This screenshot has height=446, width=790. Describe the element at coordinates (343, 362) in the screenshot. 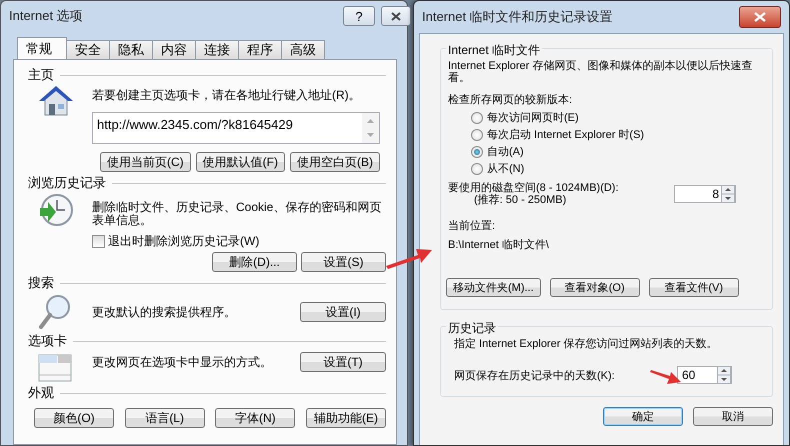

I see `button: 设置(T)` at that location.